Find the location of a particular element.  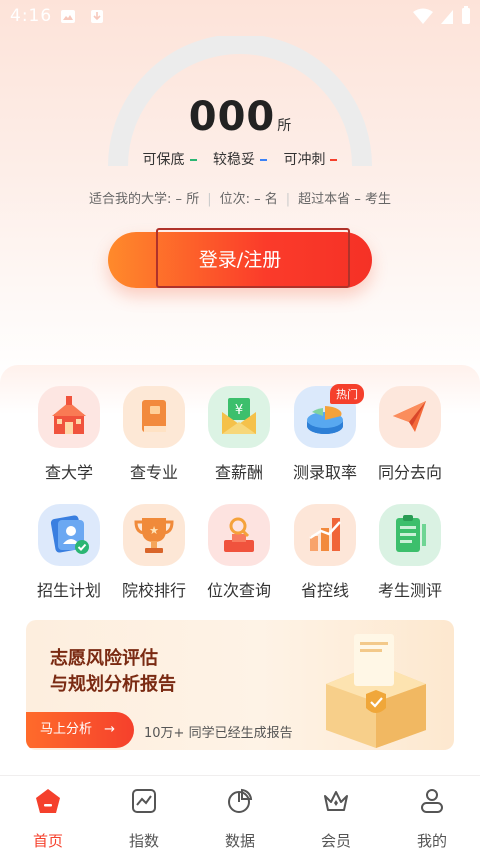

focus-highlight is located at coordinates (253, 258).